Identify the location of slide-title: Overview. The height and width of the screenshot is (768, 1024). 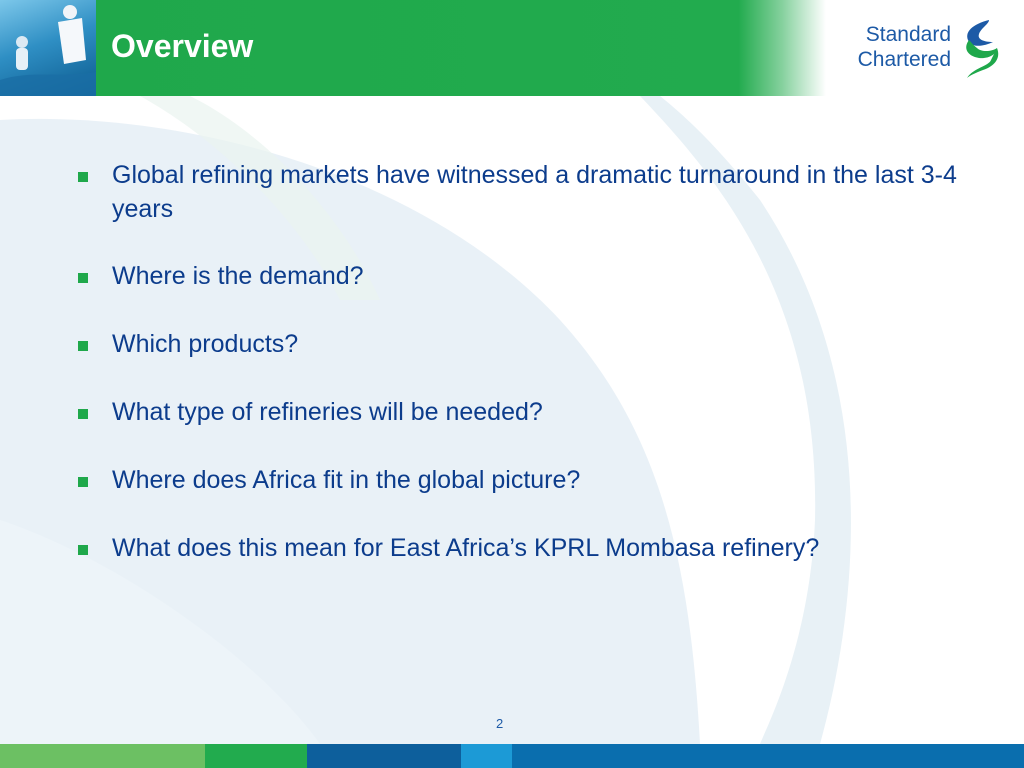
(182, 46).